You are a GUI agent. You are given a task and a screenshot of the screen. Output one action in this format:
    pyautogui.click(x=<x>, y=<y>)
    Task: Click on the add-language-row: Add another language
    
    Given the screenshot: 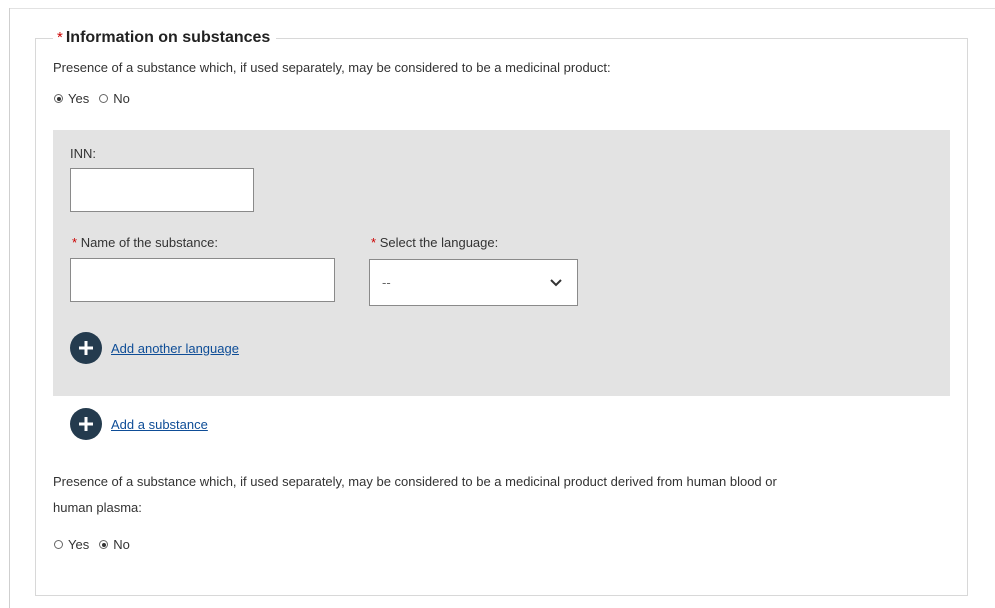 What is the action you would take?
    pyautogui.click(x=154, y=348)
    